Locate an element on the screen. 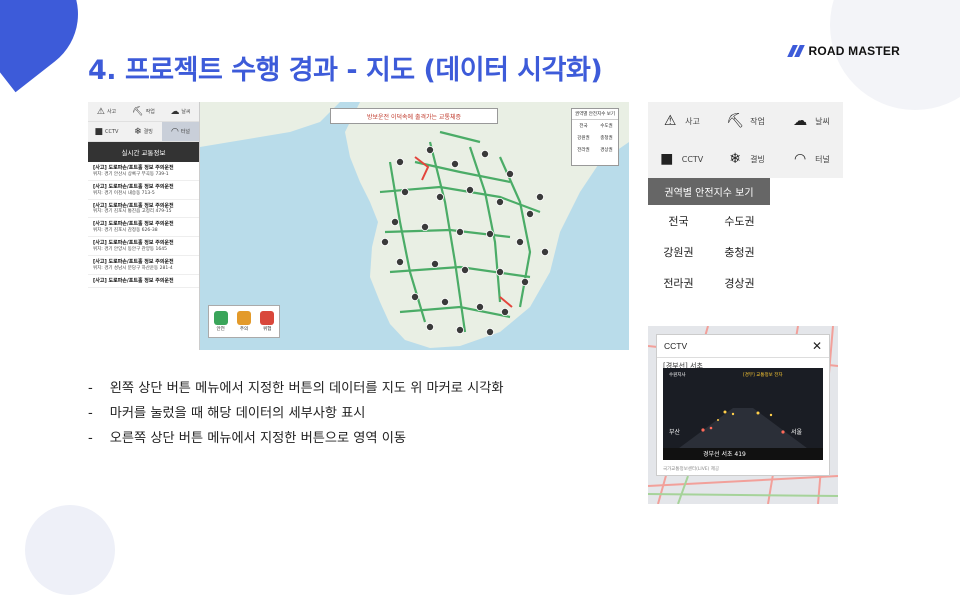 The image size is (960, 595). map-region-button: 강원권 is located at coordinates (583, 138).